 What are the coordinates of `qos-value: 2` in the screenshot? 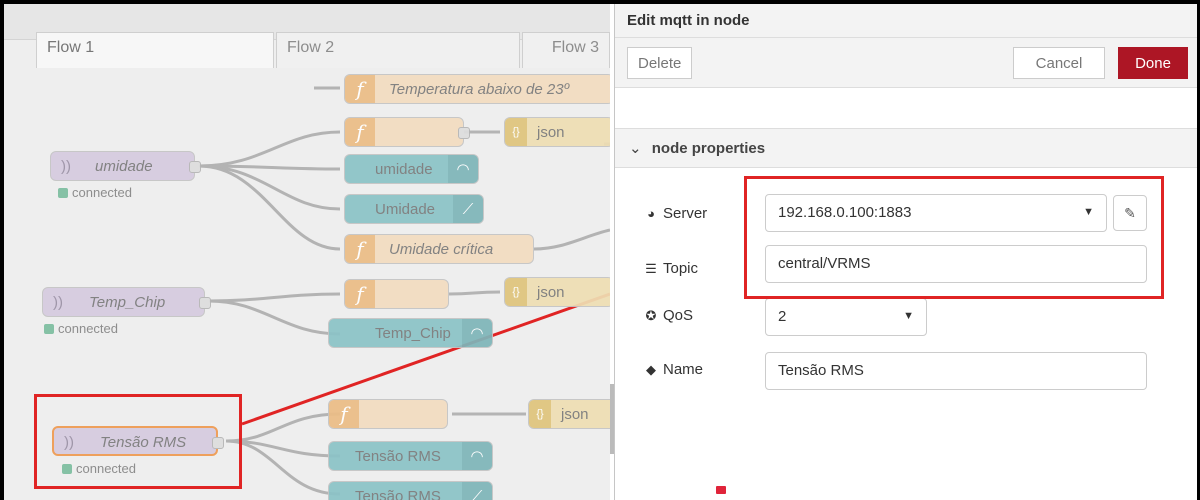 It's located at (782, 316).